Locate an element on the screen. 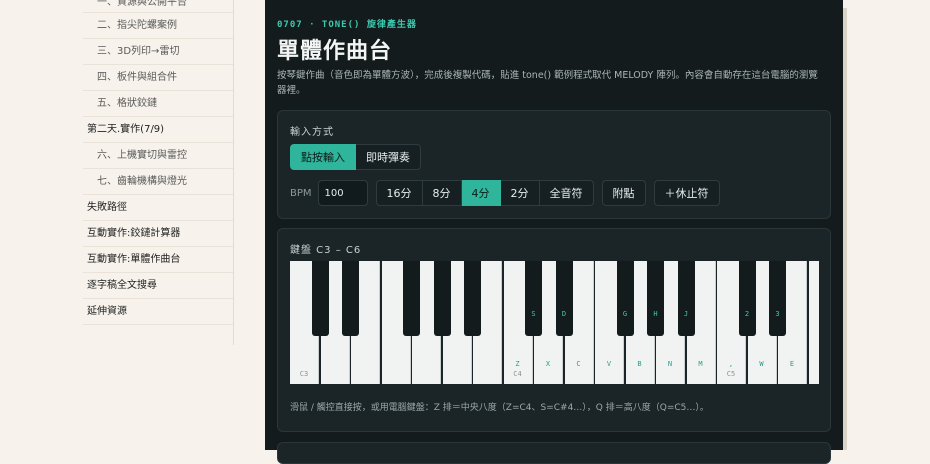 The height and width of the screenshot is (464, 930). key-shortcut-label: H is located at coordinates (655, 314).